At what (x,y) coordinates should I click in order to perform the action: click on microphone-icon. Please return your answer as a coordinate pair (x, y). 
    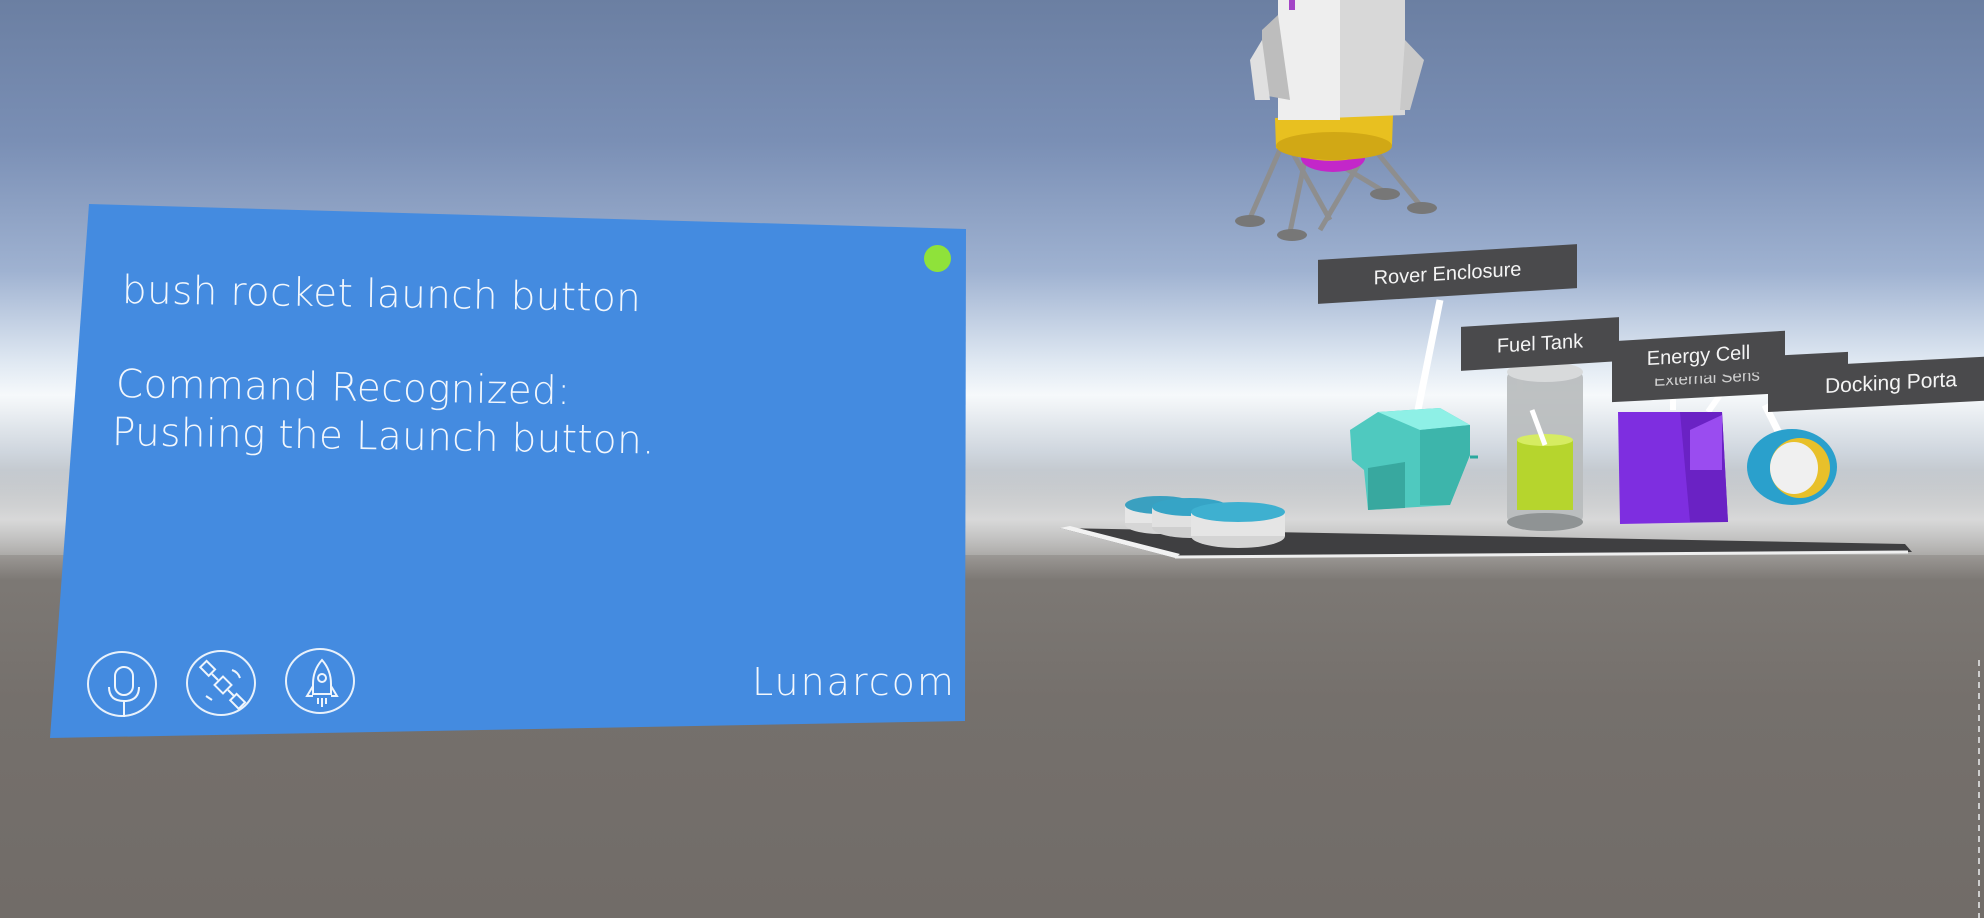
    Looking at the image, I should click on (124, 691).